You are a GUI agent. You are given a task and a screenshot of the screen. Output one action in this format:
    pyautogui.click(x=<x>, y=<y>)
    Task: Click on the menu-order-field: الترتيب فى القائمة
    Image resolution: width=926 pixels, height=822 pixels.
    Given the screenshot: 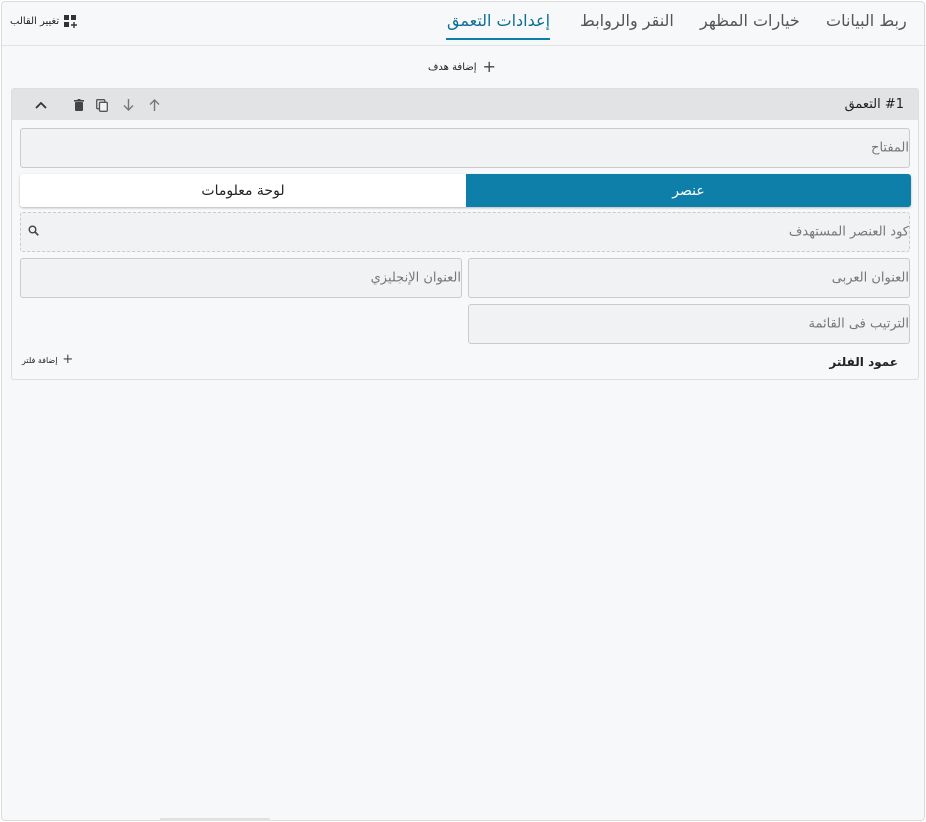 What is the action you would take?
    pyautogui.click(x=689, y=324)
    